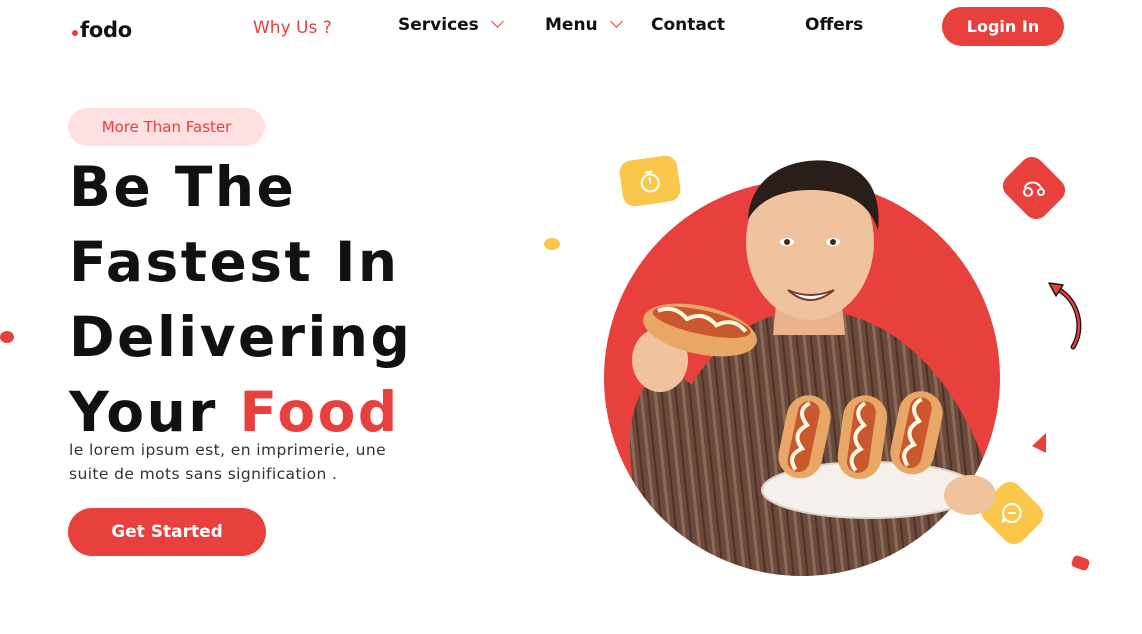 The image size is (1142, 634). Describe the element at coordinates (166, 127) in the screenshot. I see `hero-badge: More Than Faster` at that location.